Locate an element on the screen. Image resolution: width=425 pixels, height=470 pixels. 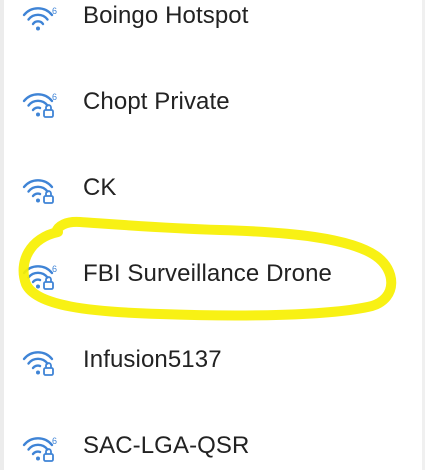
wifi-network-row: 6 Boingo Hotspot is located at coordinates (212, 24).